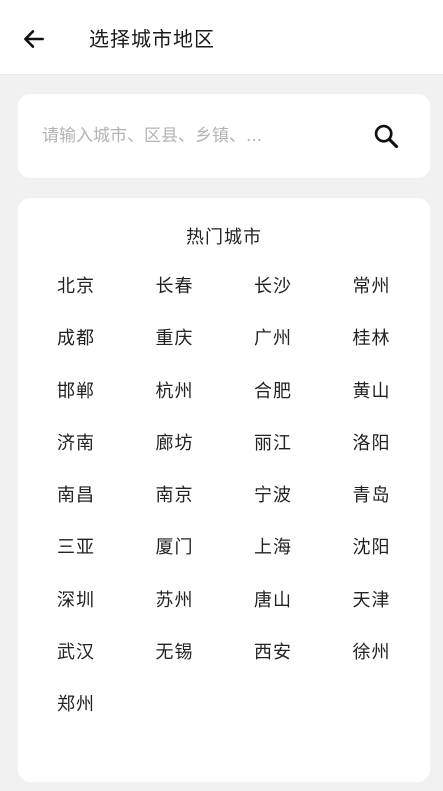 This screenshot has height=791, width=443. I want to click on city-item: 青岛, so click(381, 509).